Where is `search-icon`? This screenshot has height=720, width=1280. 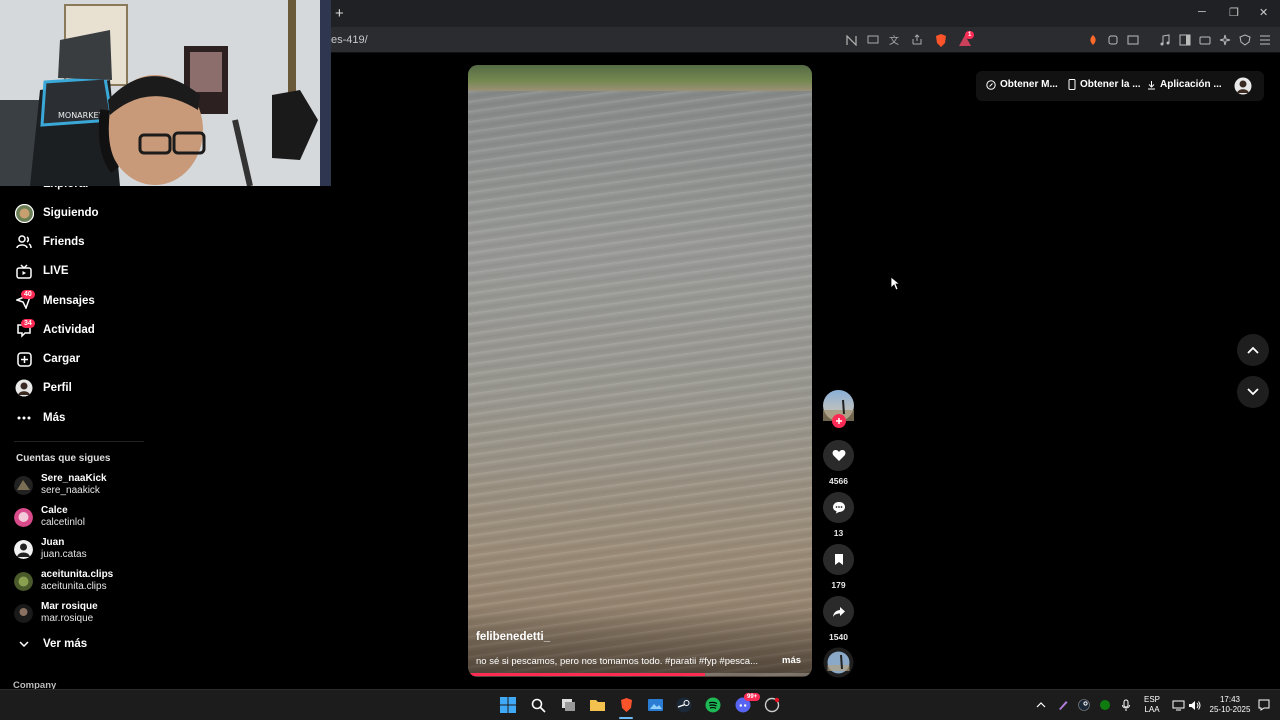 search-icon is located at coordinates (538, 705).